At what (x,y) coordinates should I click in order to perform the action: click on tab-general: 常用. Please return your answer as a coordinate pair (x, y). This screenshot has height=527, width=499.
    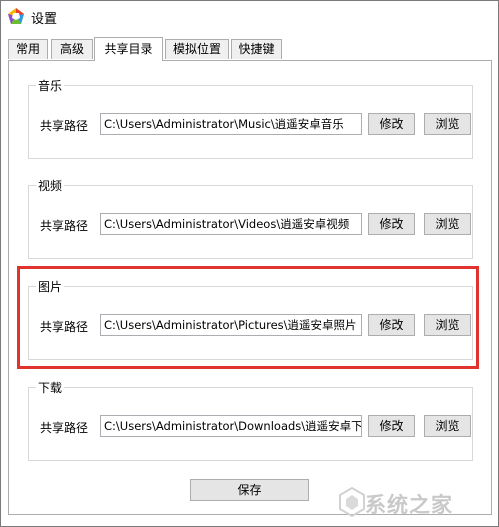
    Looking at the image, I should click on (28, 49).